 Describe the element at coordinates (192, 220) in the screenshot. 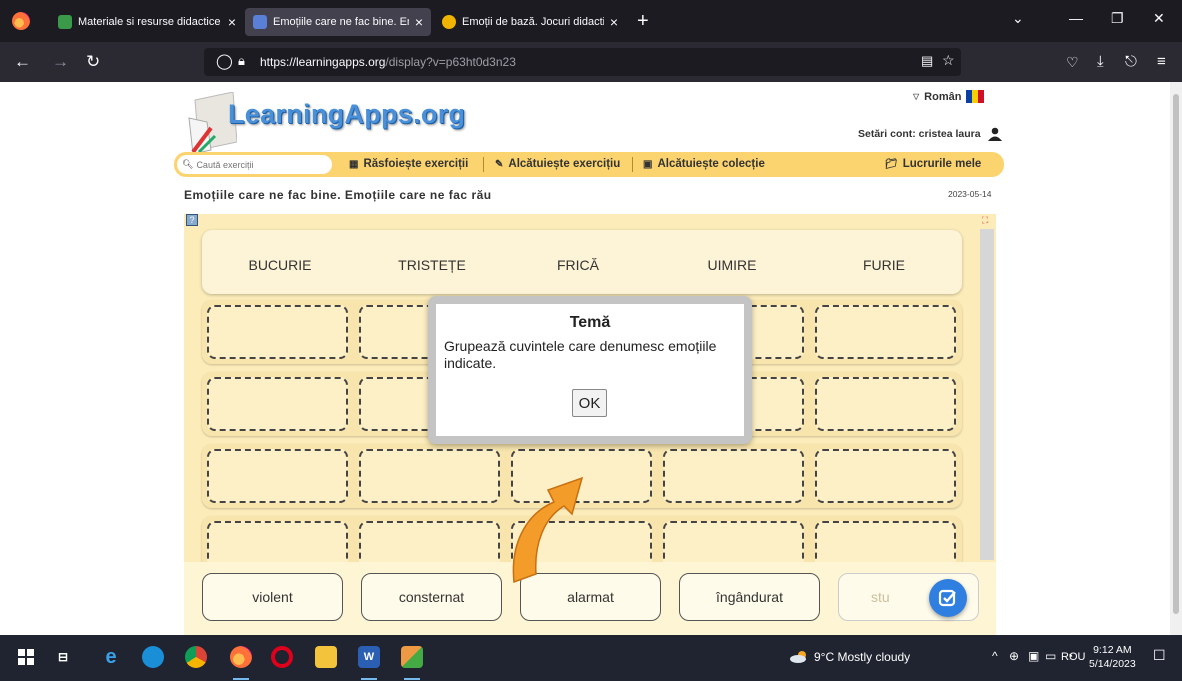

I see `help-icon: ?` at that location.